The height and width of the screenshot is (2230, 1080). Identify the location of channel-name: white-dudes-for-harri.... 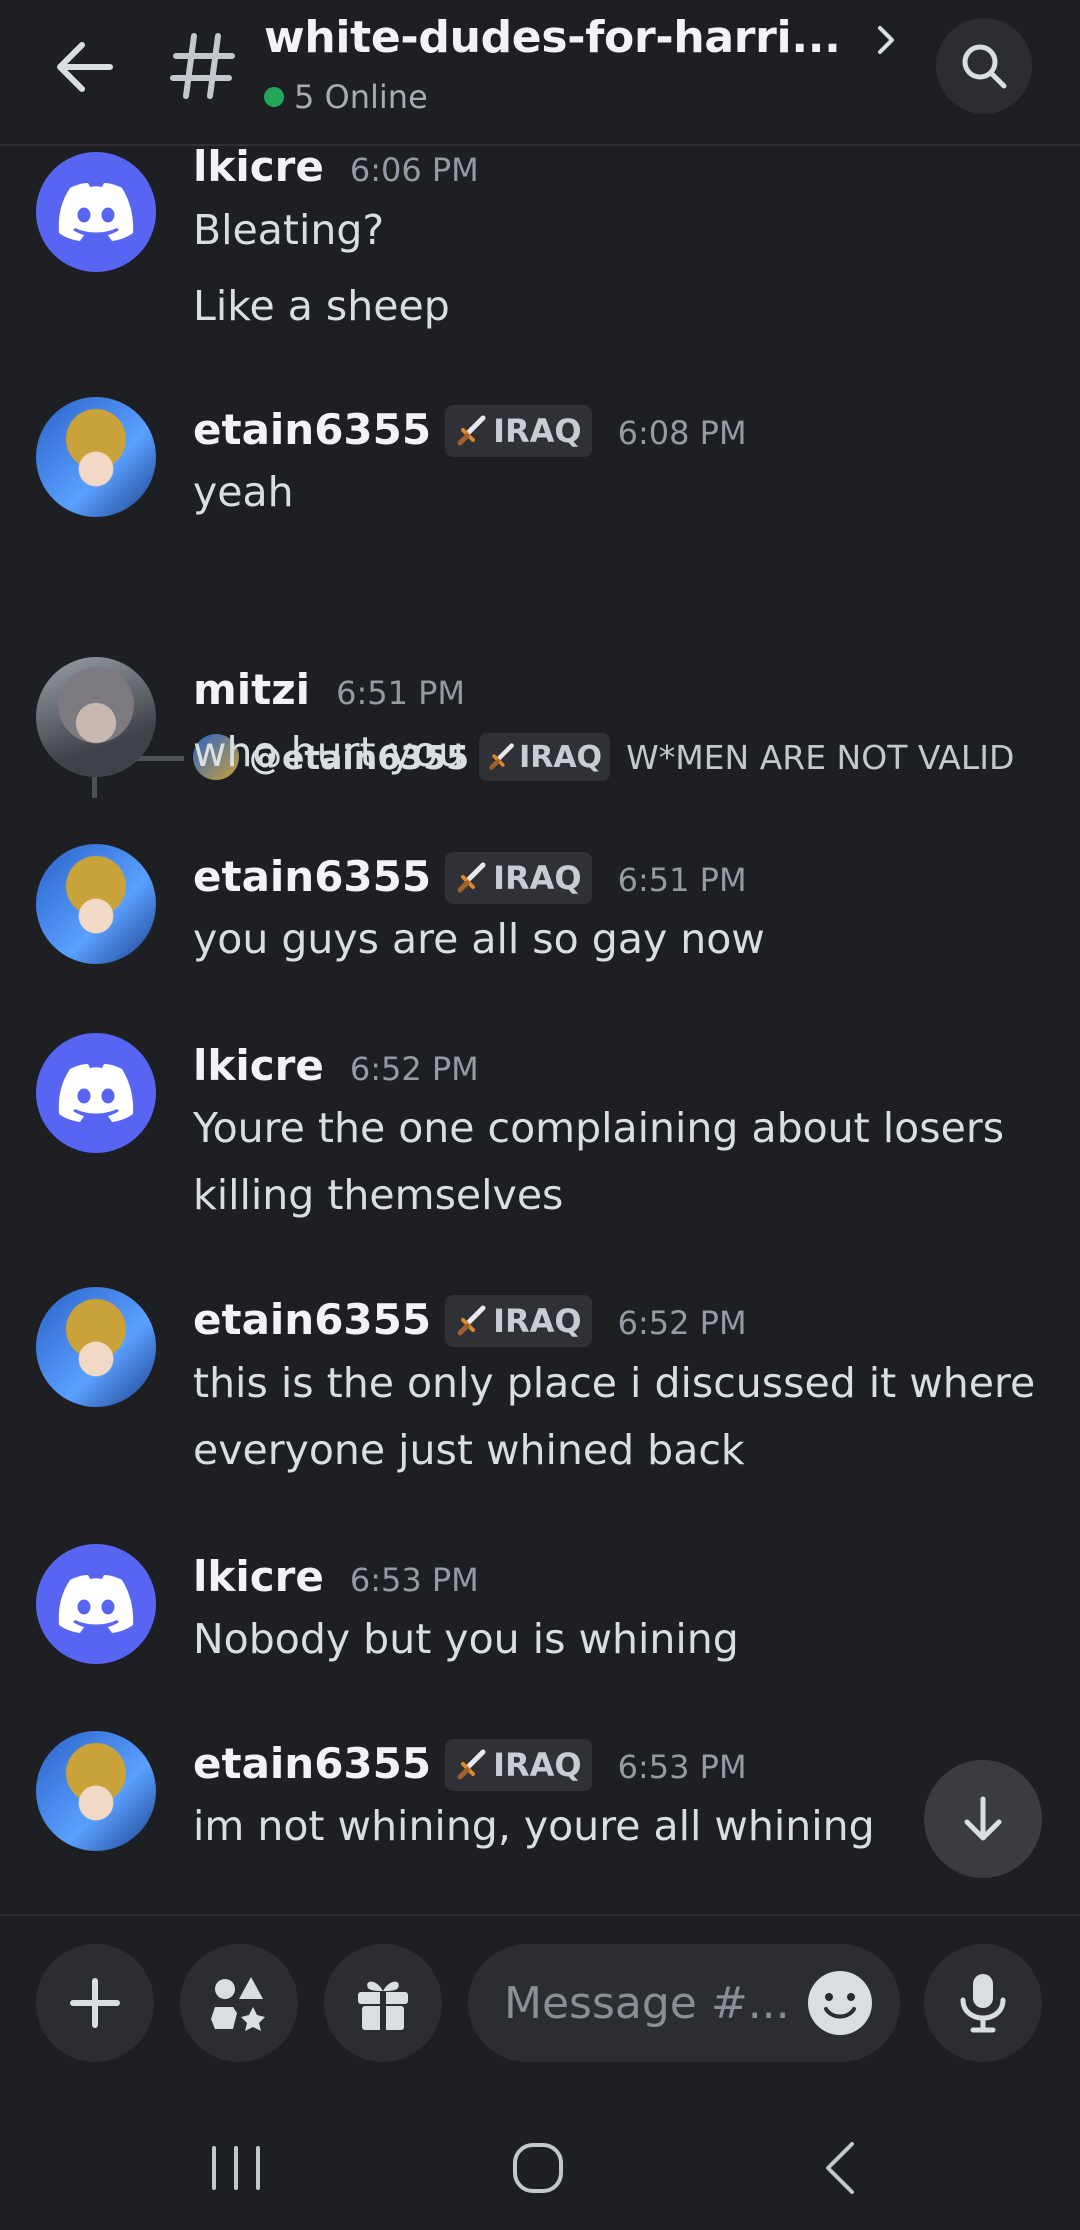
(552, 37).